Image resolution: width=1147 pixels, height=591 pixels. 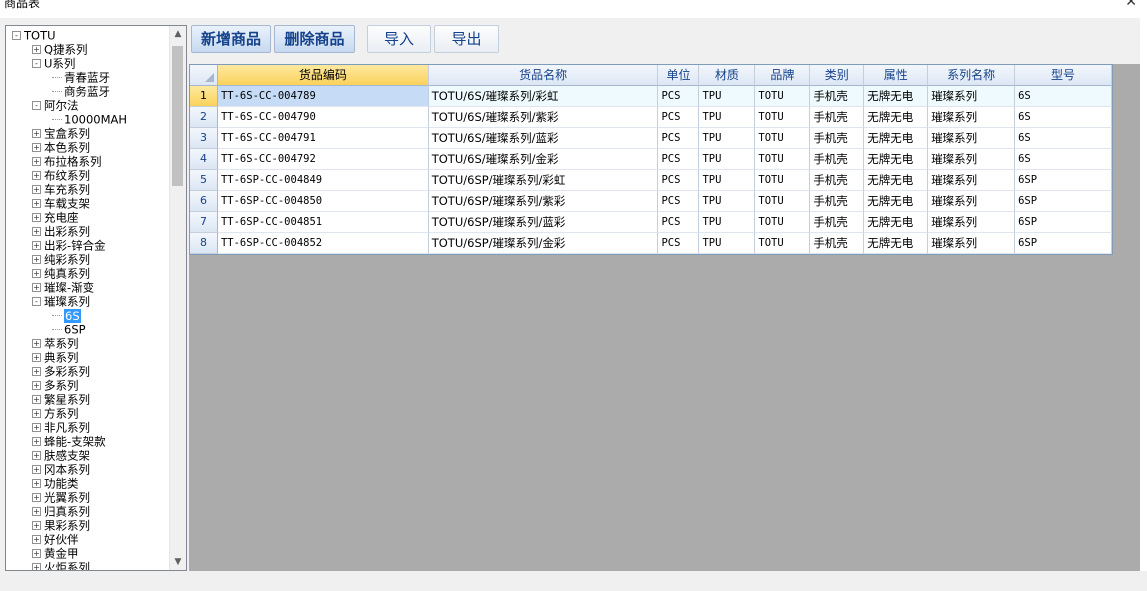 I want to click on table-cell: TOTU/6S/璀璨系列/蓝彩, so click(x=543, y=138).